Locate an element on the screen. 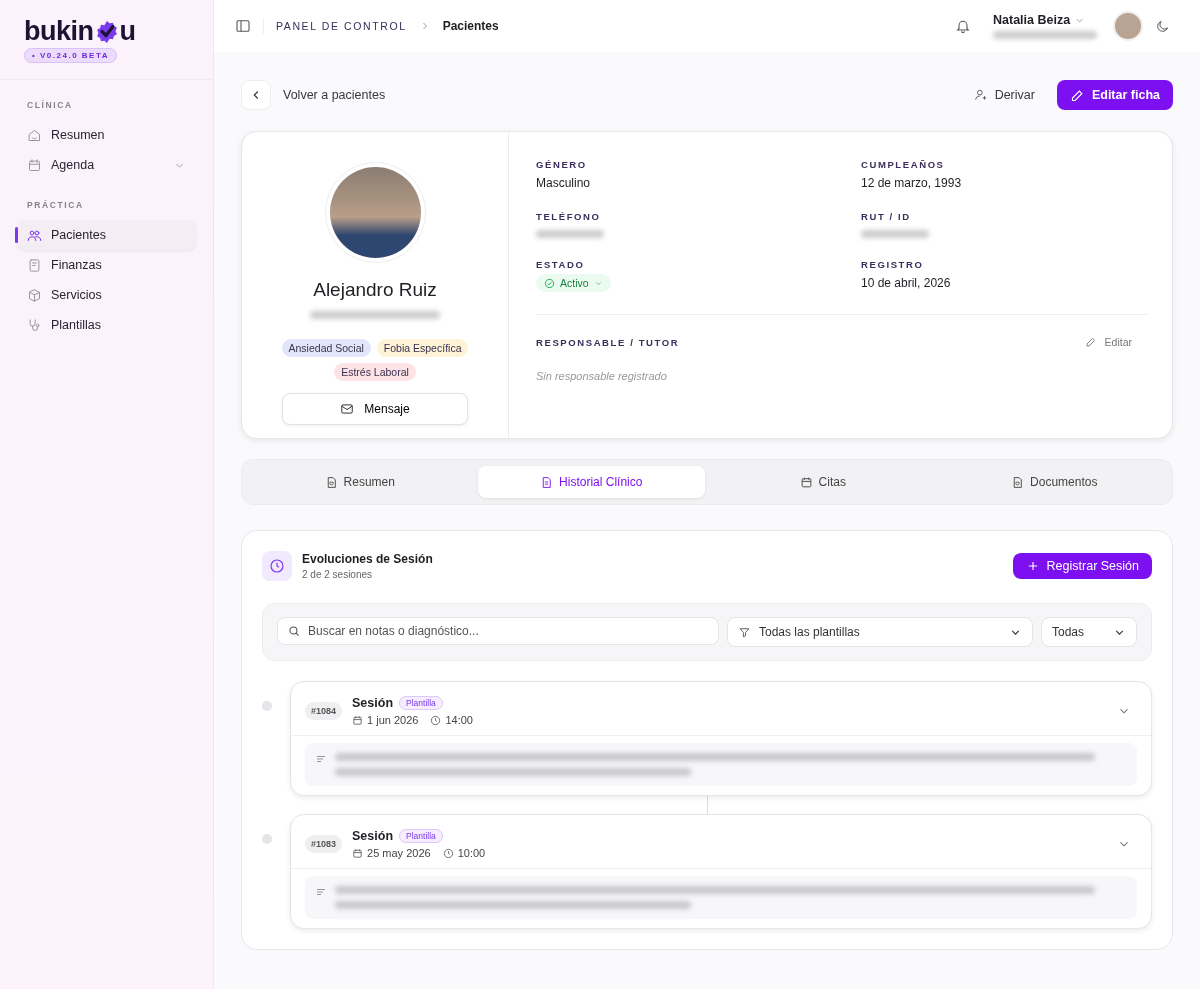  session-count: 2 de 2 sesiones is located at coordinates (338, 574).